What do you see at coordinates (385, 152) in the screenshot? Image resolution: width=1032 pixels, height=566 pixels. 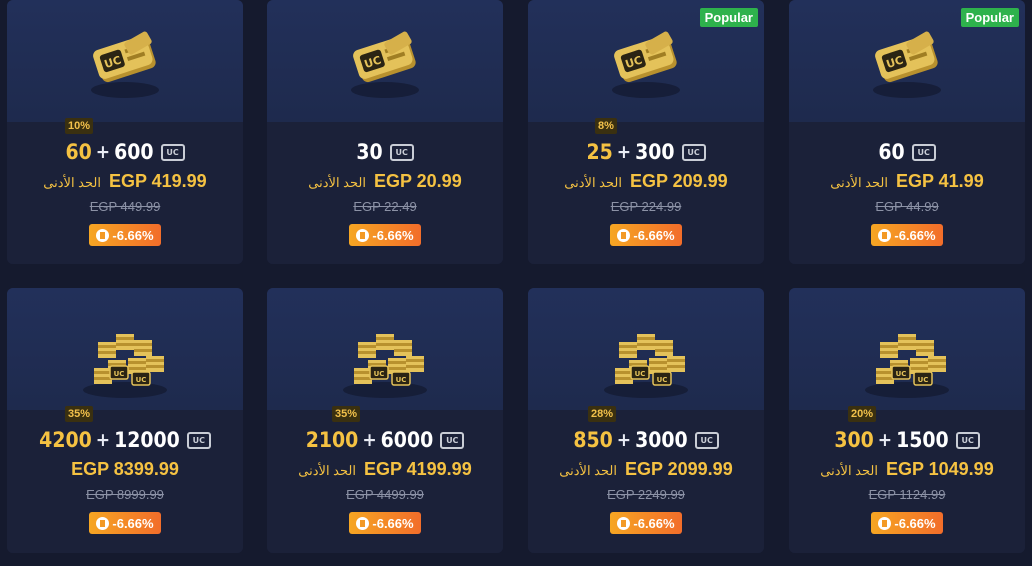 I see `uc-quantity: 30 UC` at bounding box center [385, 152].